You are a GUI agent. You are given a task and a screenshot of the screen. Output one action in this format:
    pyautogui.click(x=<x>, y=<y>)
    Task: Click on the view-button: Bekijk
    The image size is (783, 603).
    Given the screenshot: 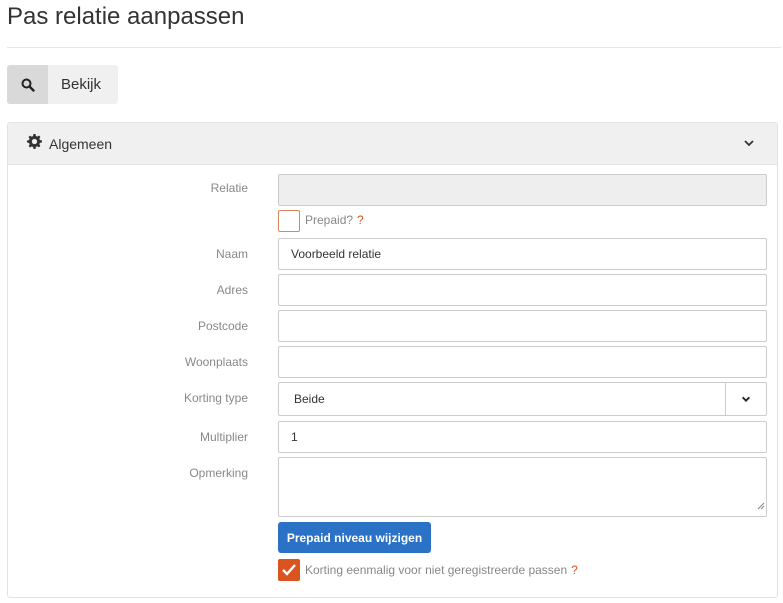 What is the action you would take?
    pyautogui.click(x=62, y=84)
    